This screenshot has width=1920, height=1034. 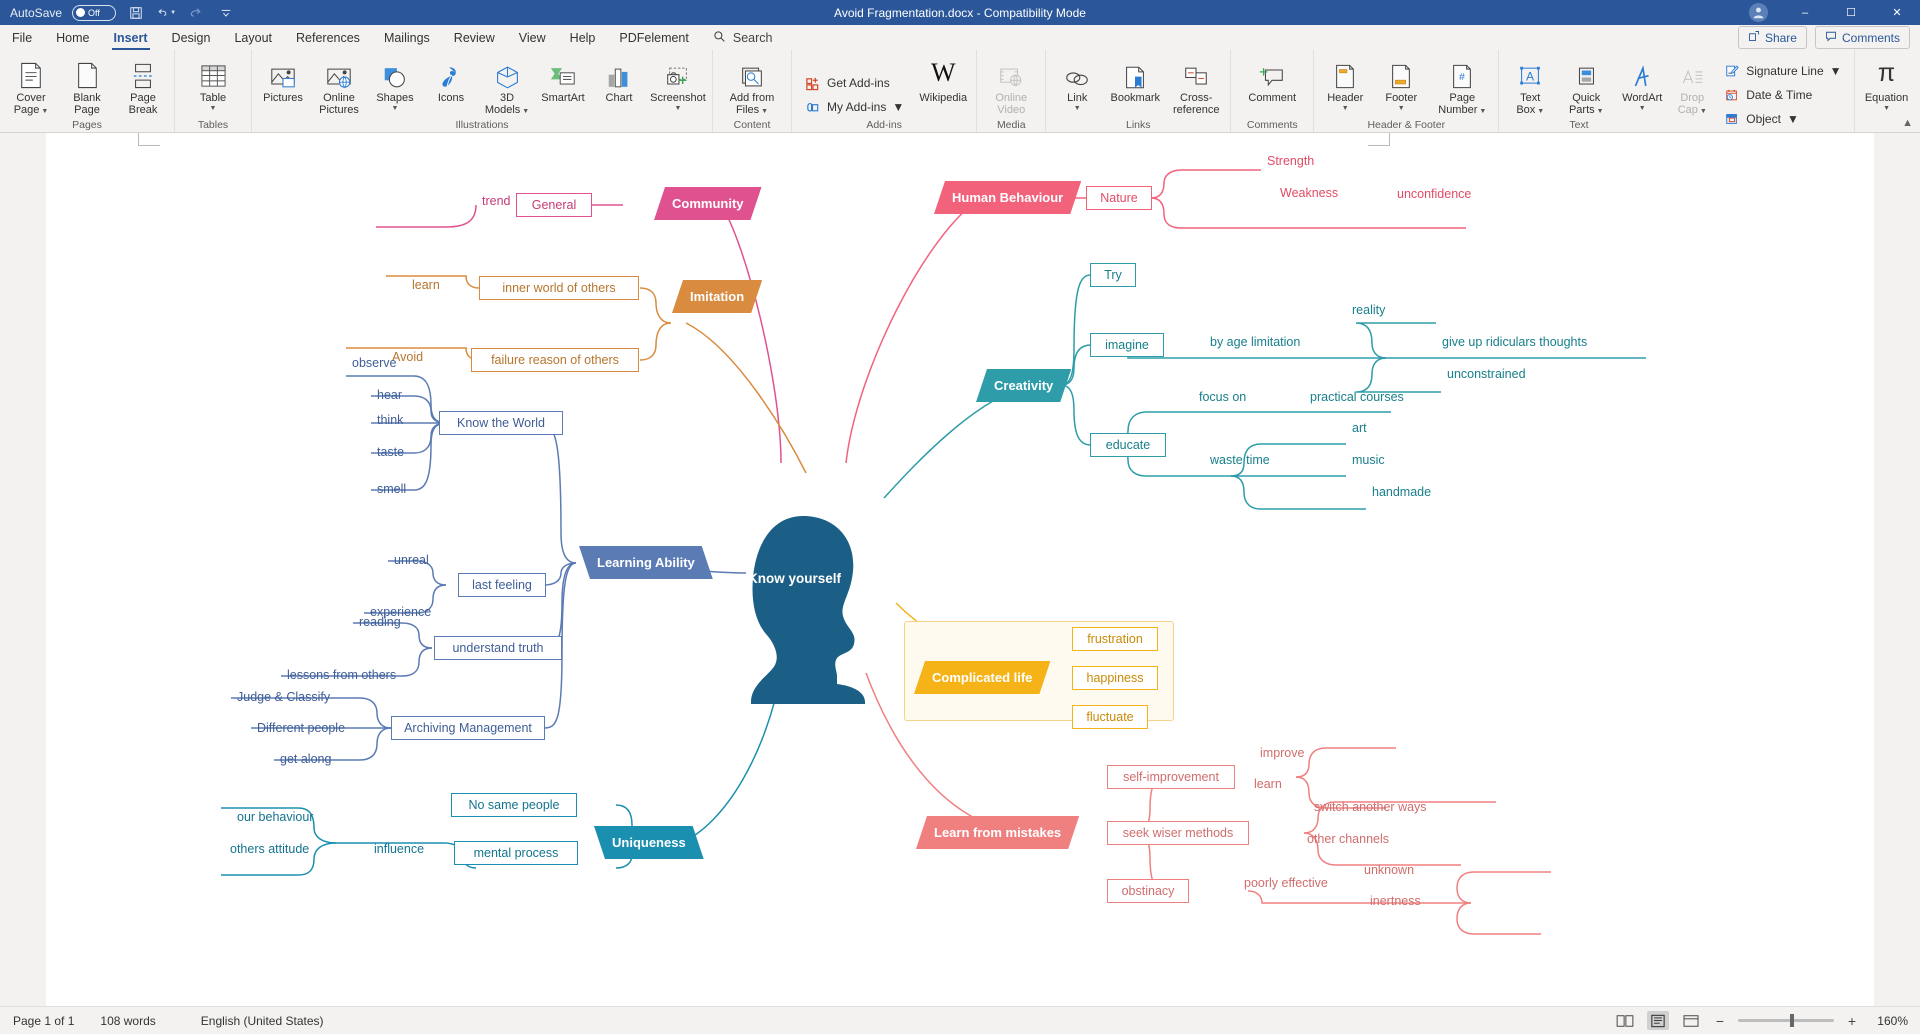 What do you see at coordinates (1792, 1020) in the screenshot?
I see `zoom-slider-thumb` at bounding box center [1792, 1020].